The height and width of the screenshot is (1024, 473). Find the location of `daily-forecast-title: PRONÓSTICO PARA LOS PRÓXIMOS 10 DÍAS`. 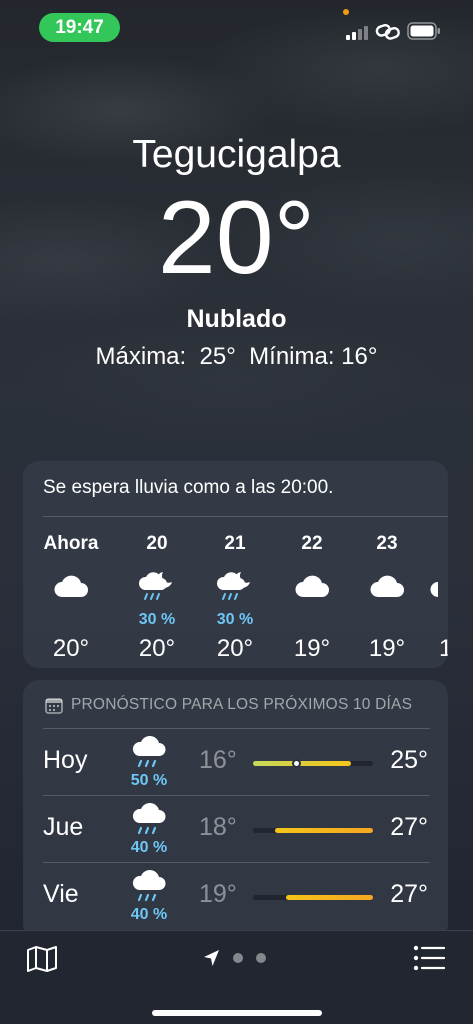

daily-forecast-title: PRONÓSTICO PARA LOS PRÓXIMOS 10 DÍAS is located at coordinates (242, 704).